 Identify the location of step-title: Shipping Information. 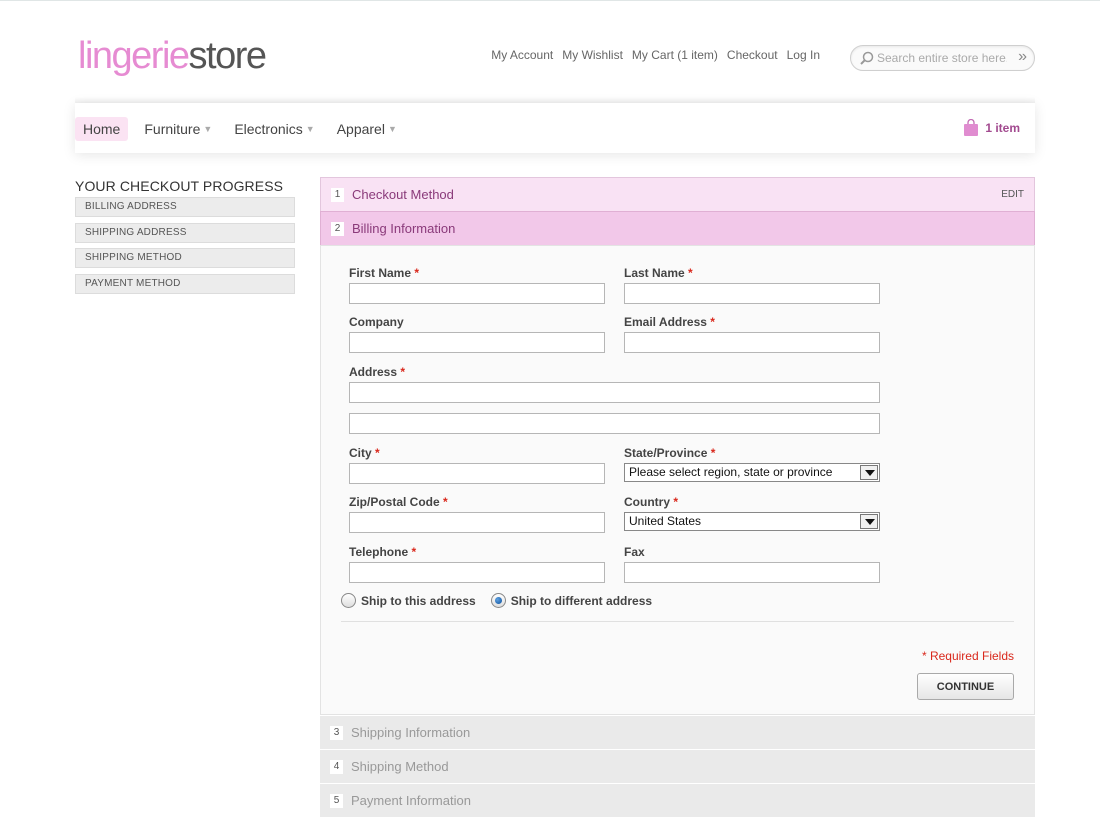
(411, 732).